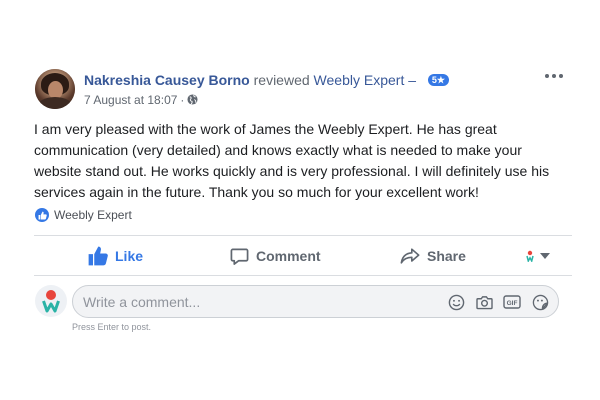 This screenshot has height=400, width=600. I want to click on comment-icon, so click(239, 256).